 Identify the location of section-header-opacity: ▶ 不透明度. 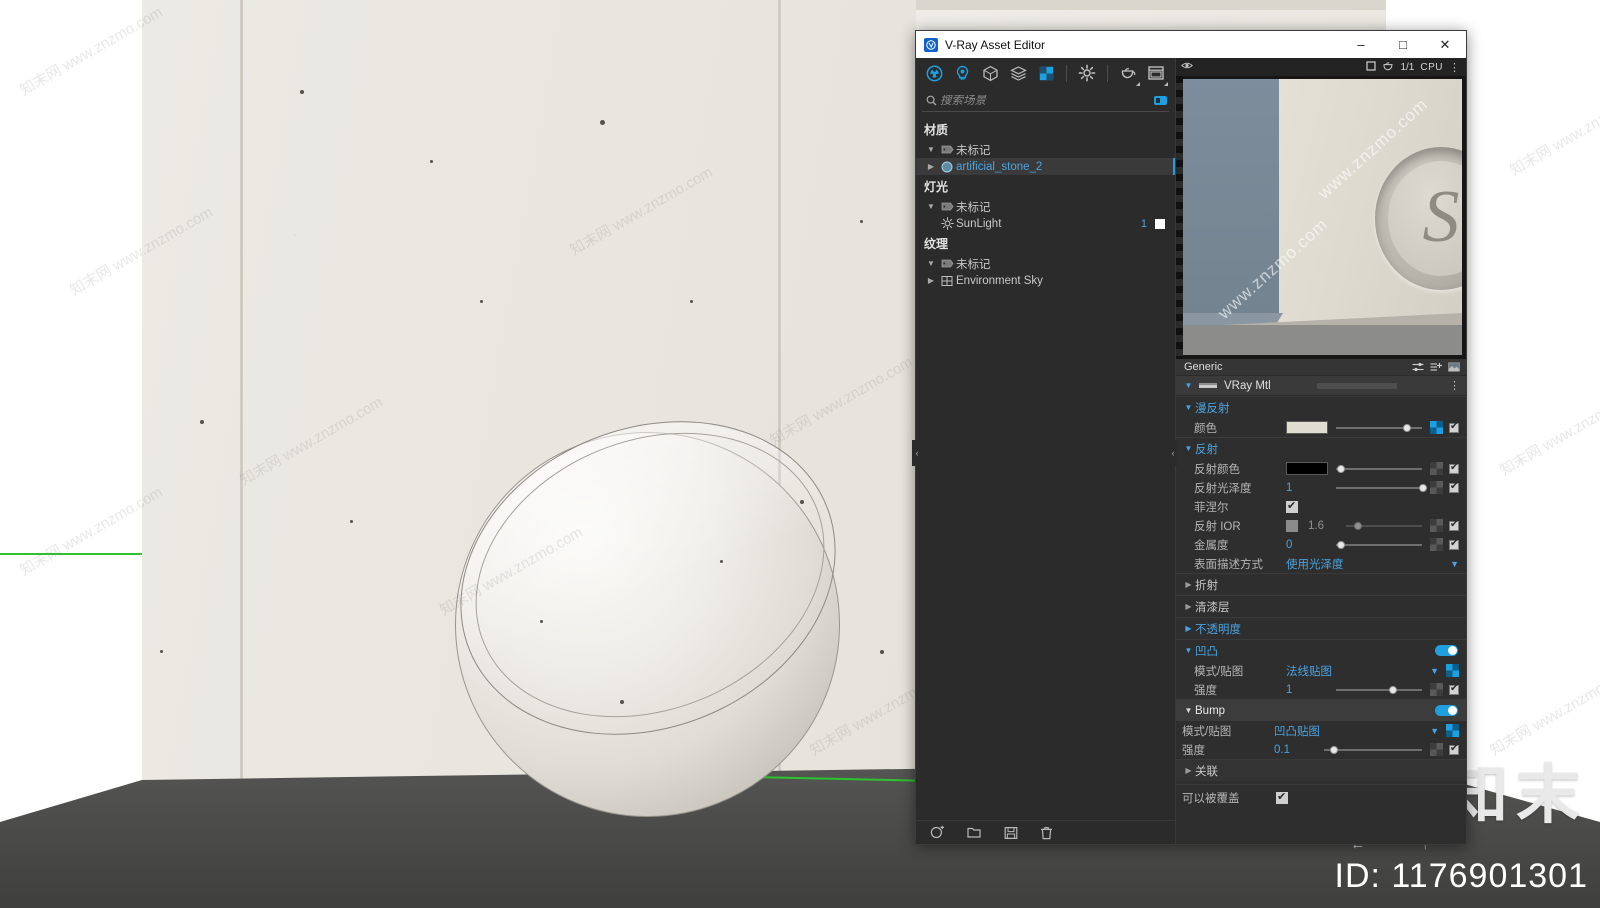
(1321, 628).